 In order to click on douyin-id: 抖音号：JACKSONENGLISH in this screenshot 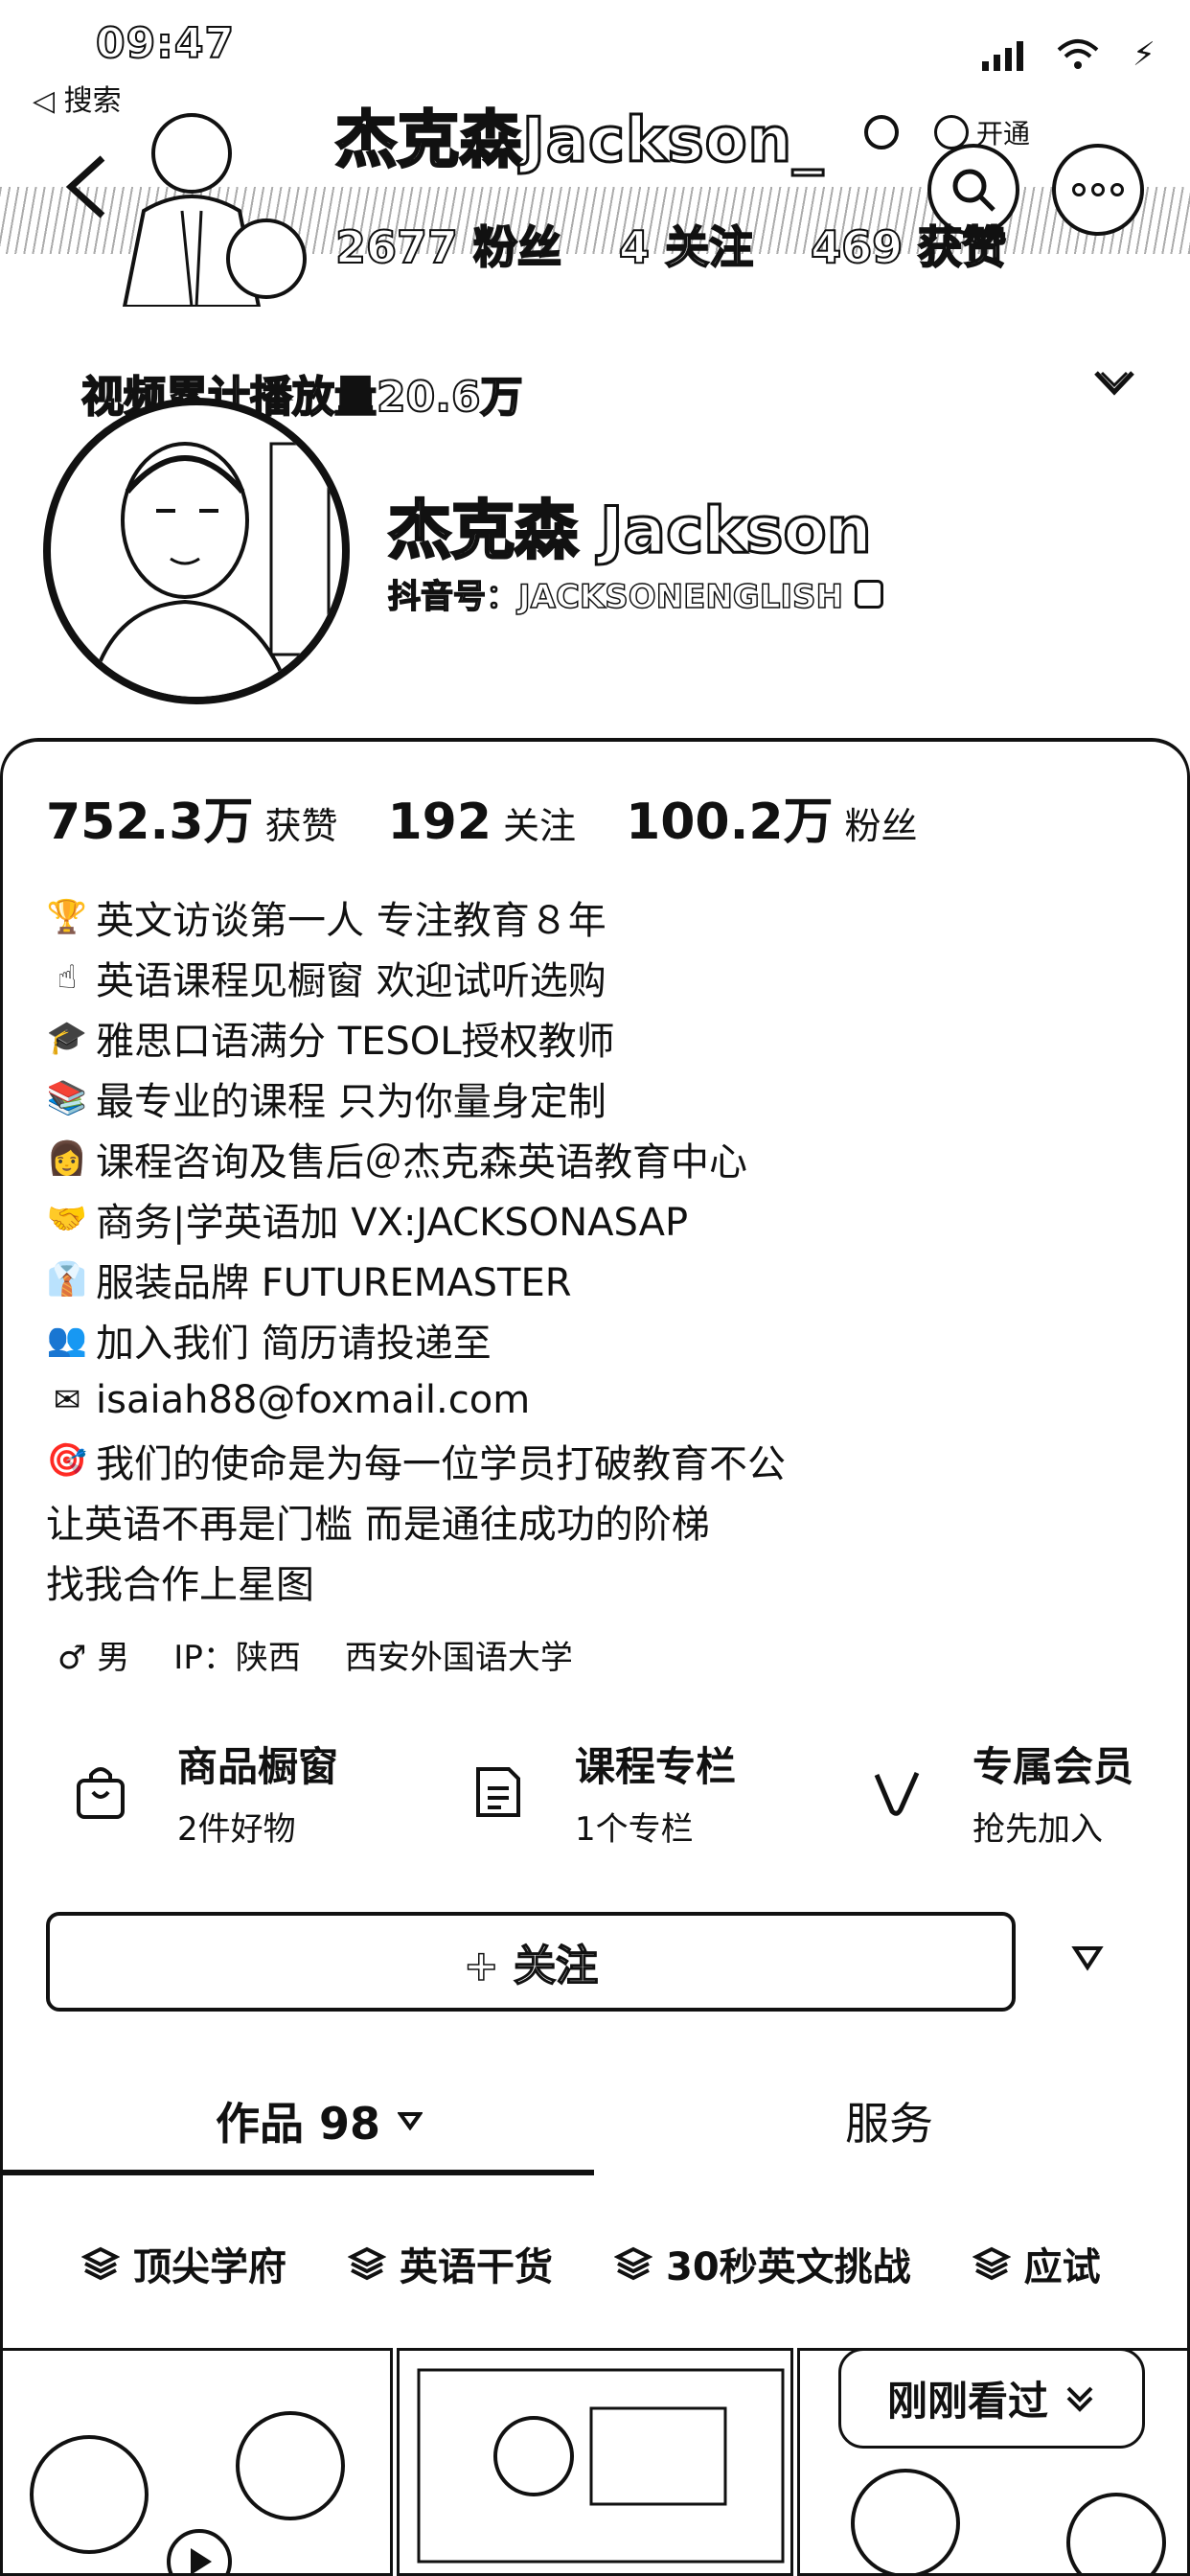, I will do `click(635, 594)`.